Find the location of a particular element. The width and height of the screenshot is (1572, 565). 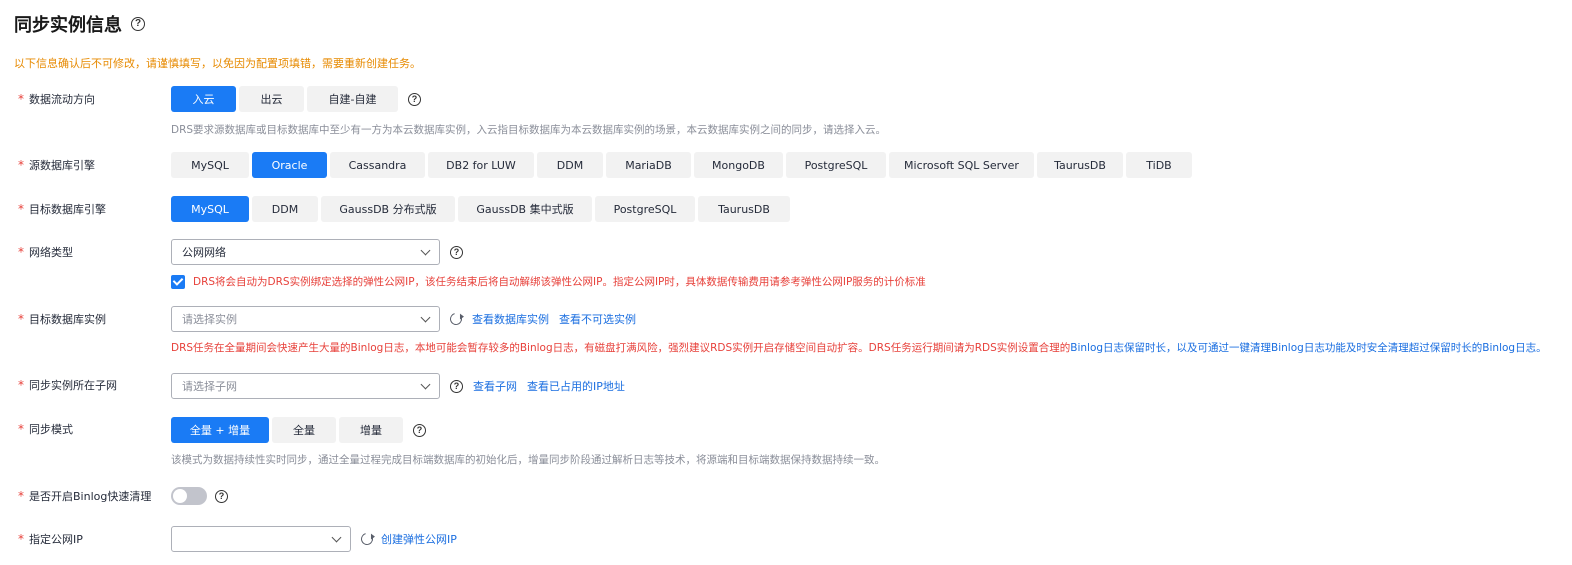

subnet-select: 请选择子网 is located at coordinates (305, 386).